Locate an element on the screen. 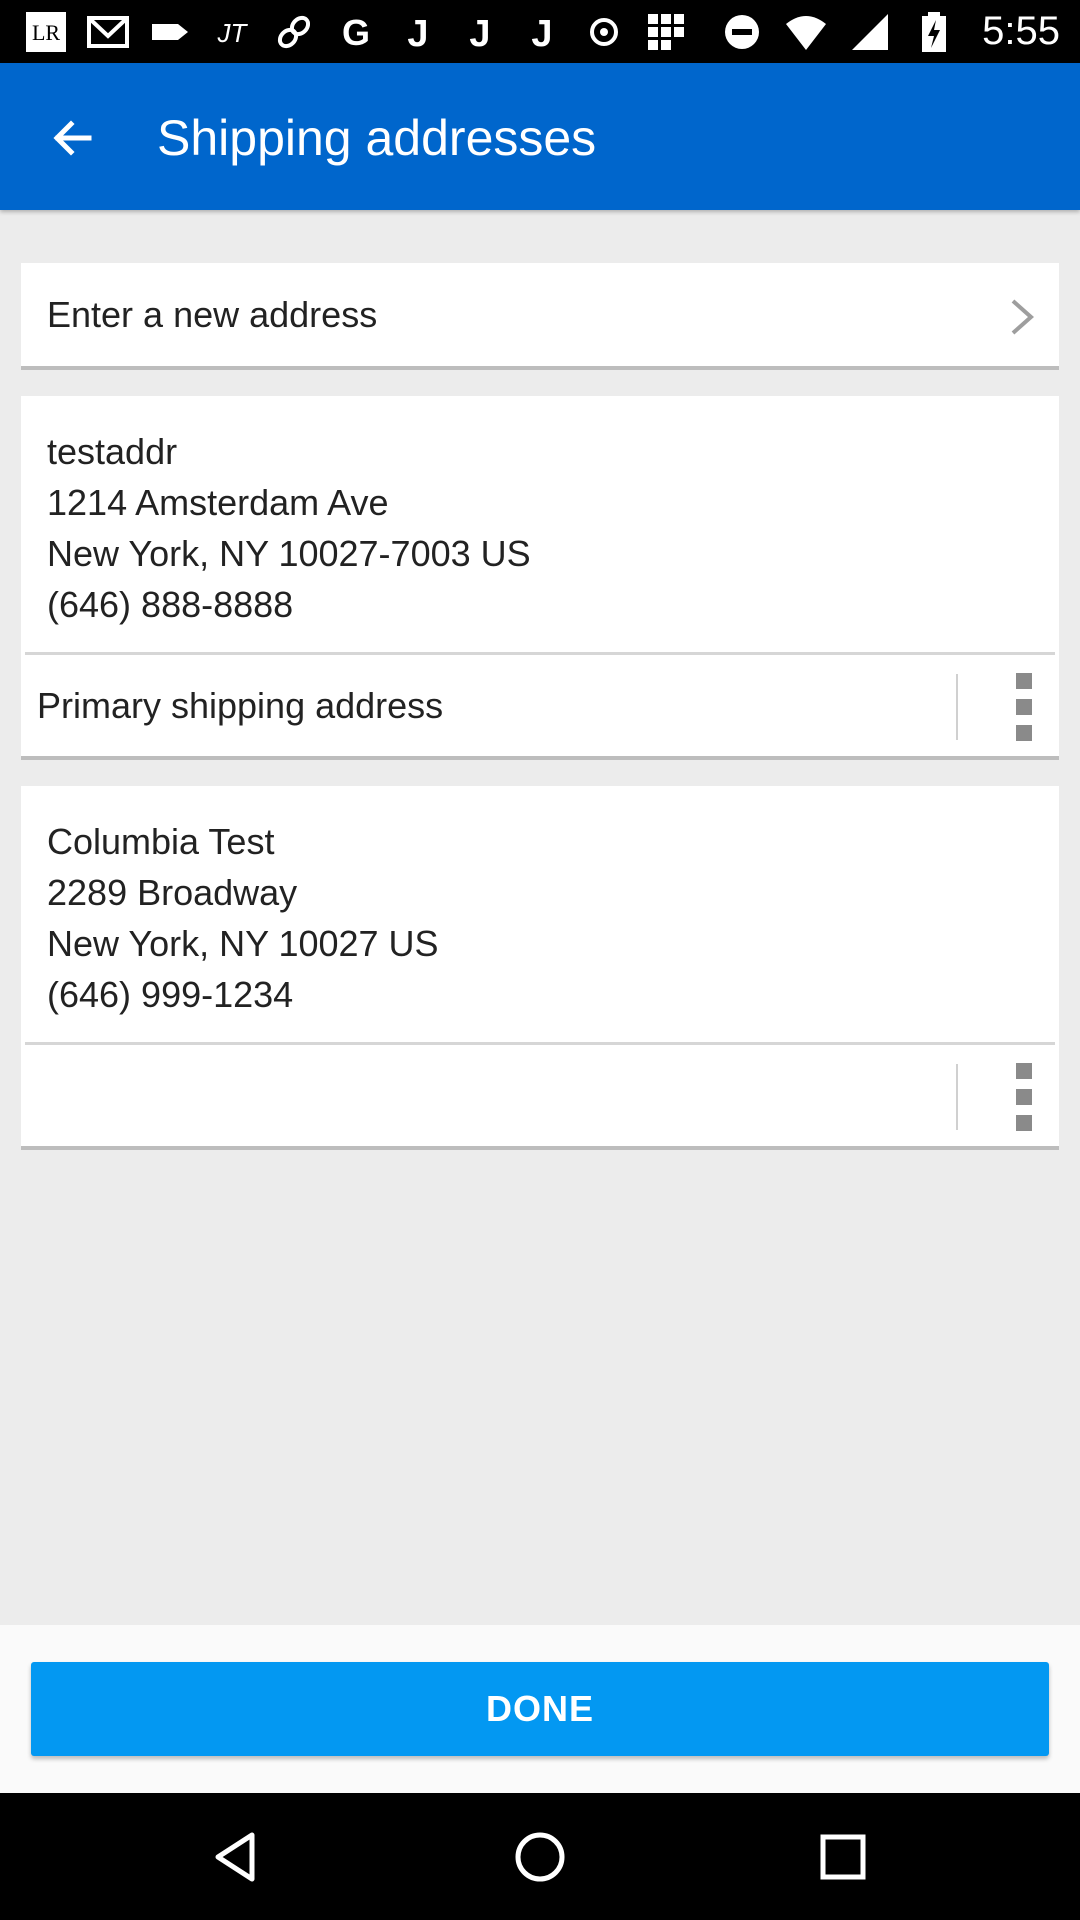 The width and height of the screenshot is (1080, 1920). tag-icon is located at coordinates (170, 32).